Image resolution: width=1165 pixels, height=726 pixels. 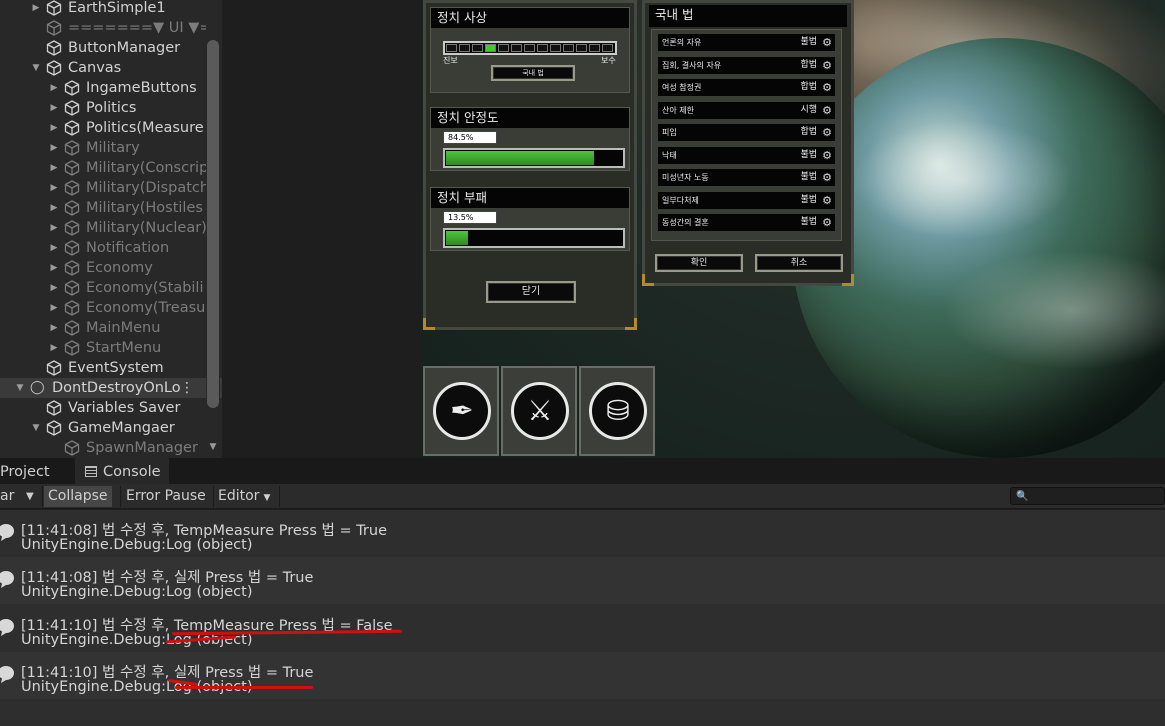 What do you see at coordinates (685, 177) in the screenshot?
I see `law-name: 미성년자 노동` at bounding box center [685, 177].